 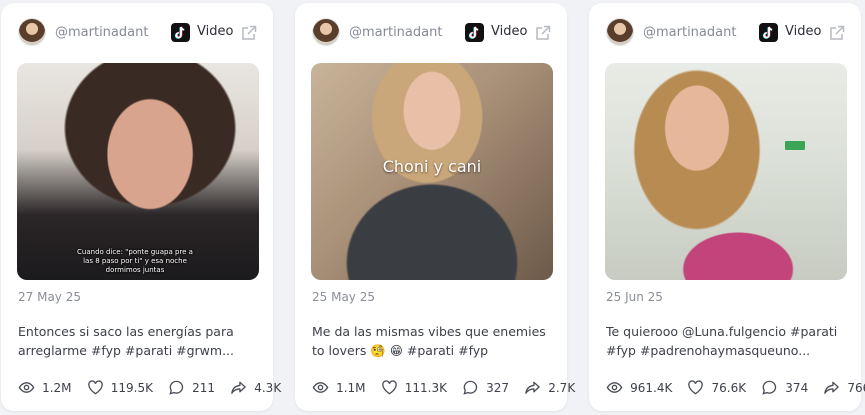 I want to click on comments-stat: 211, so click(x=191, y=386).